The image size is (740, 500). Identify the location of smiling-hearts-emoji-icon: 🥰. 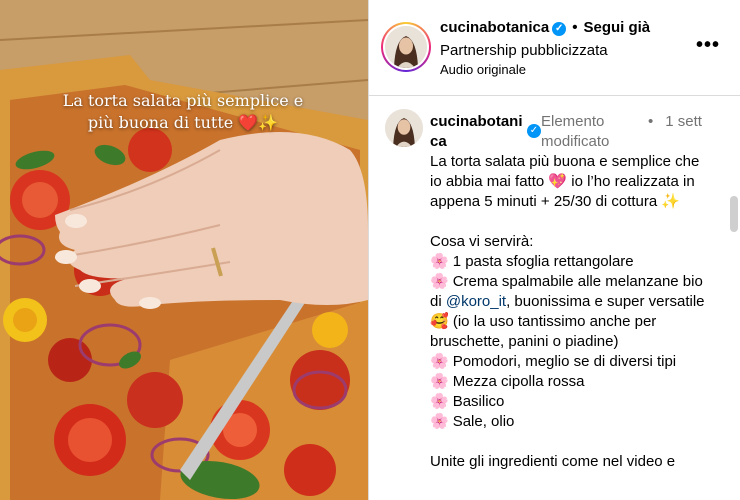
(439, 321).